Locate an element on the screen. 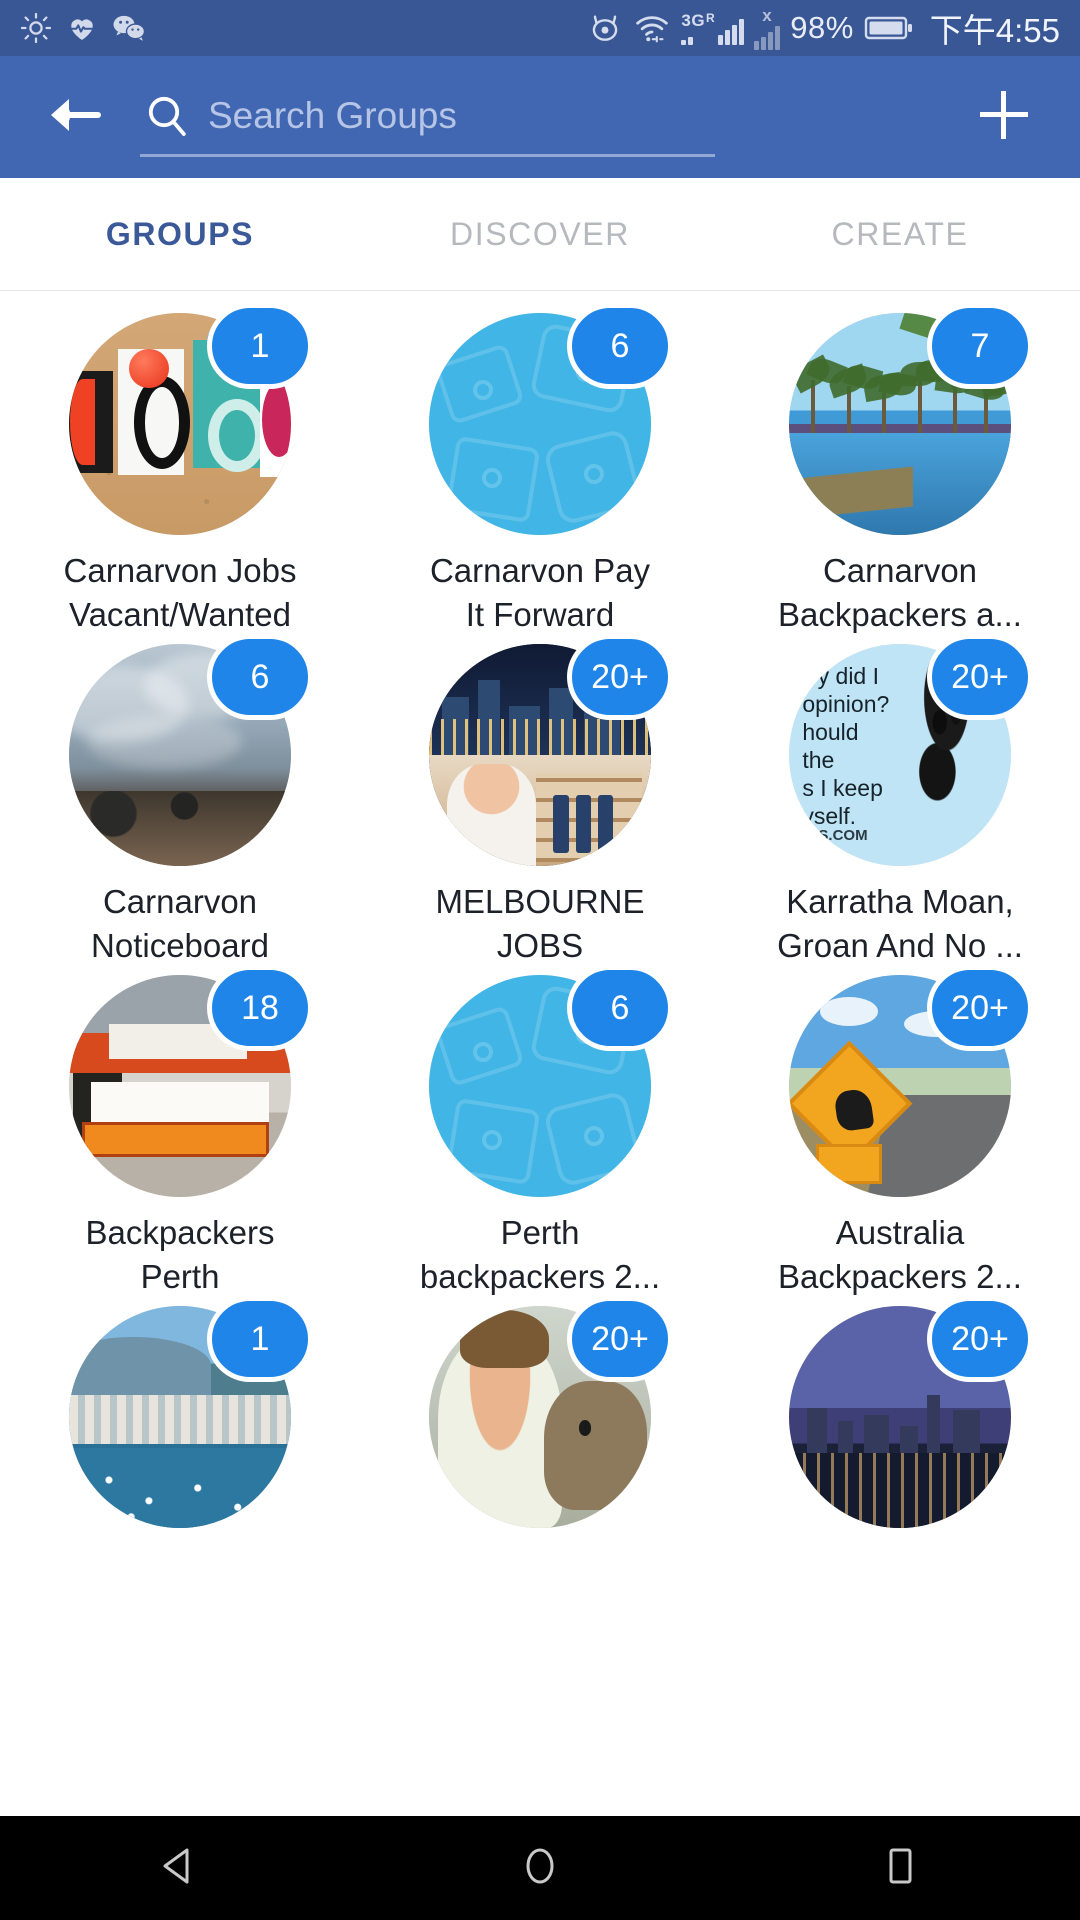  battery-percent-label: 98% is located at coordinates (822, 27).